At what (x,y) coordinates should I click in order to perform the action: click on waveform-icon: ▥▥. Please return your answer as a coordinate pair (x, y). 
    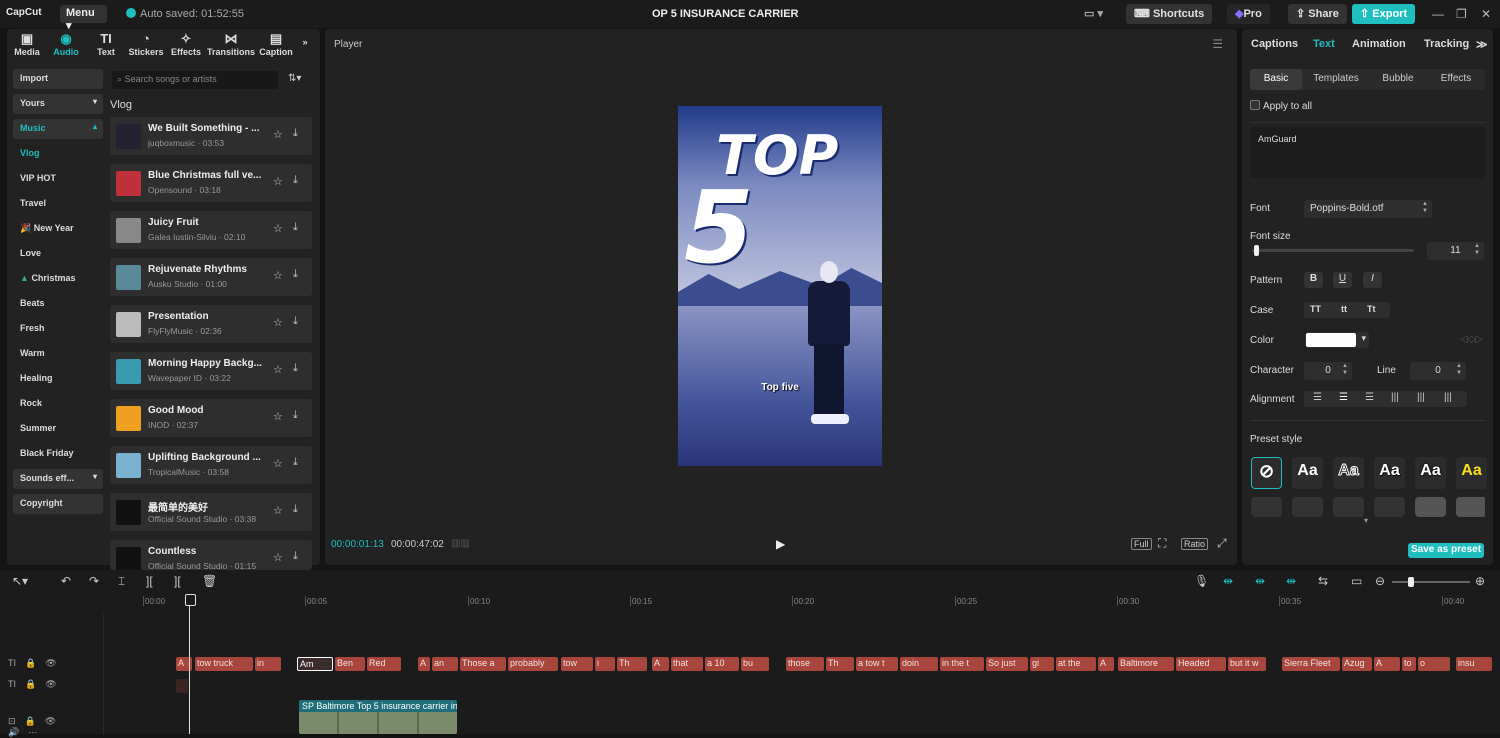
    Looking at the image, I should click on (460, 543).